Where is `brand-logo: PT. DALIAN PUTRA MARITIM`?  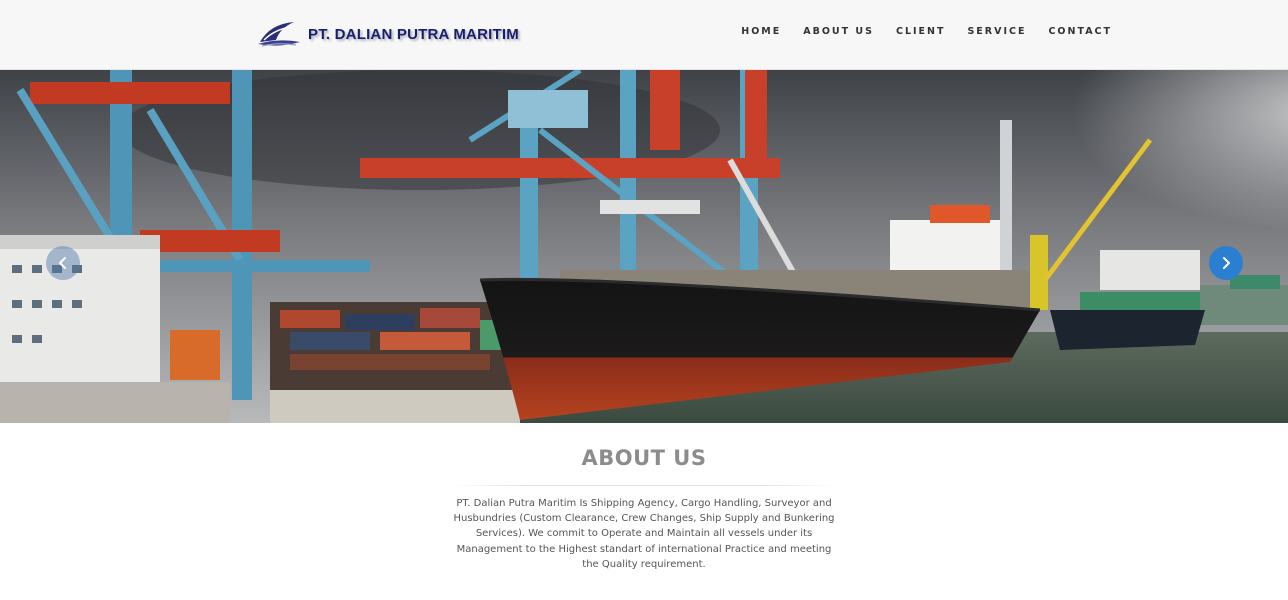 brand-logo: PT. DALIAN PUTRA MARITIM is located at coordinates (387, 34).